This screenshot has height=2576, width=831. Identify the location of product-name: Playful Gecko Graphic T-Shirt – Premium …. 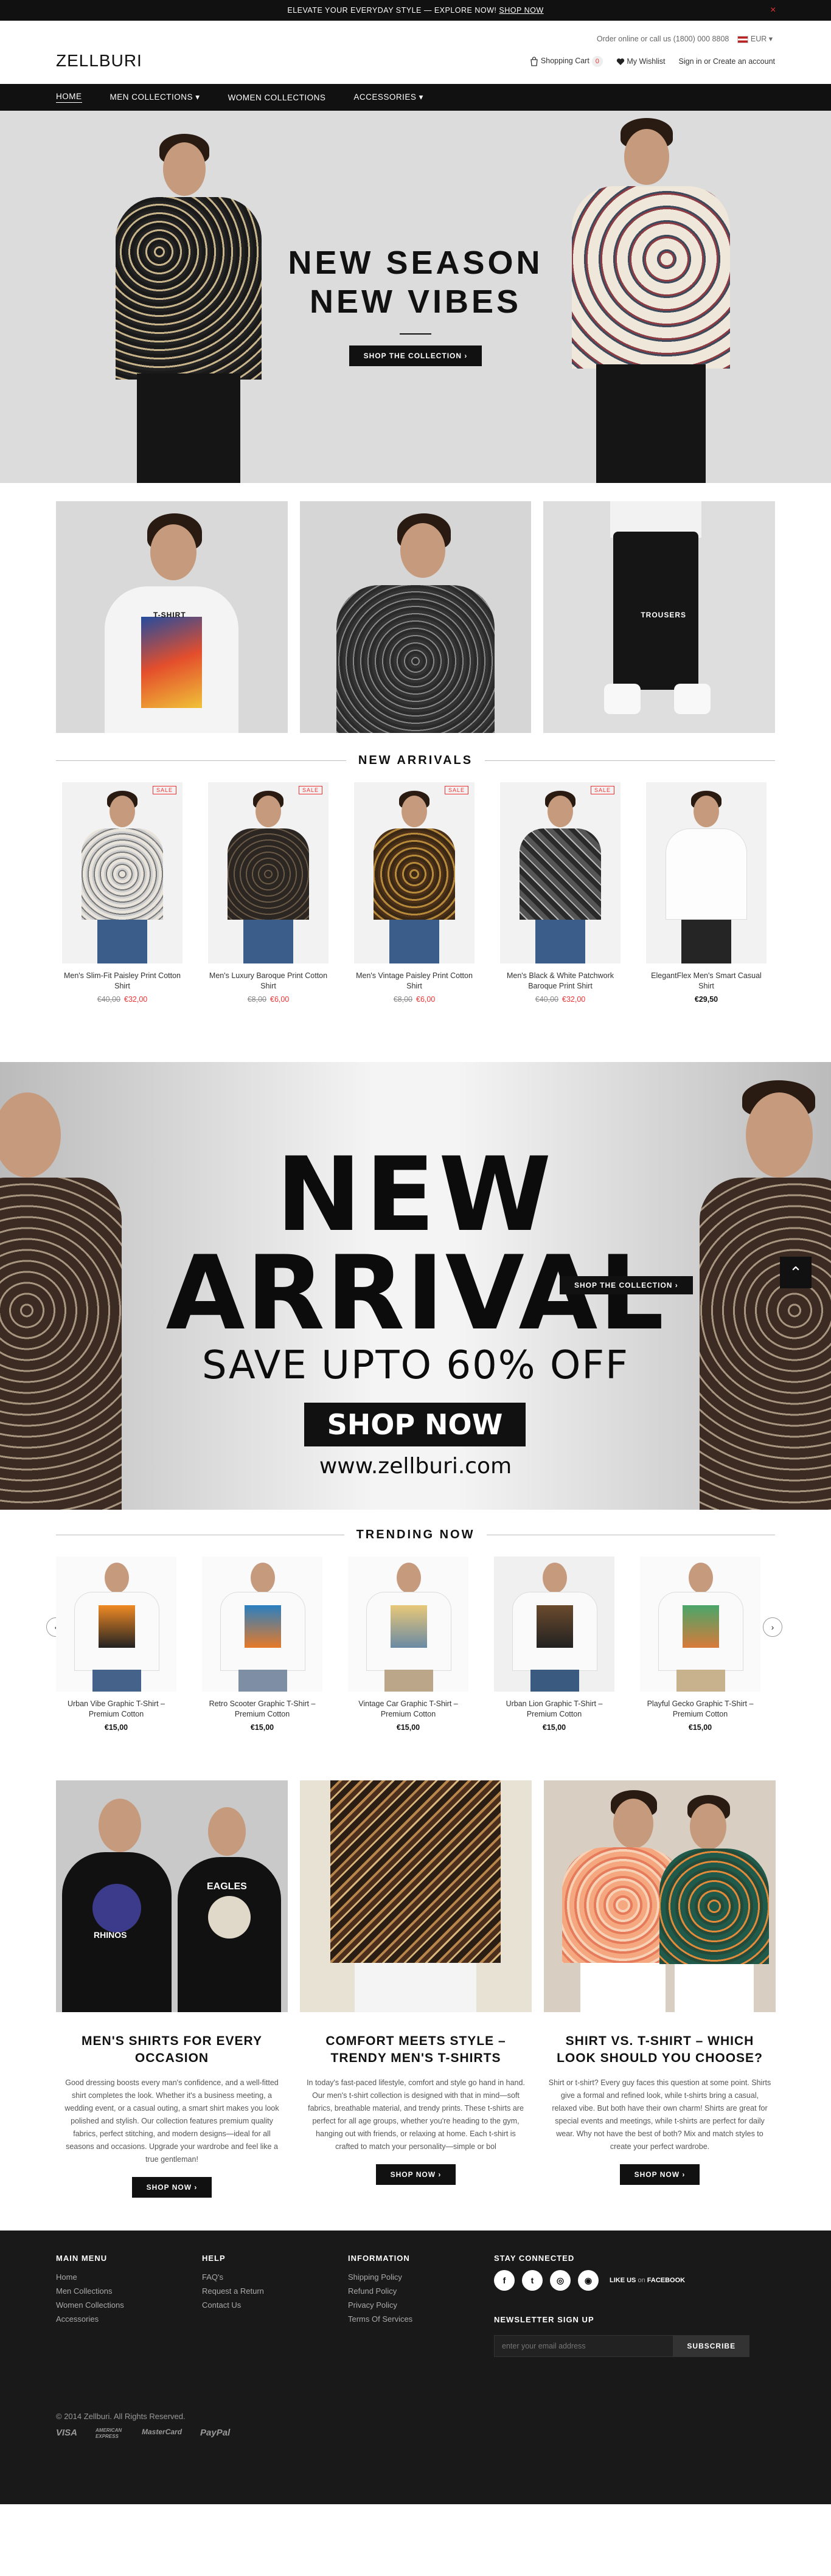
(700, 1709).